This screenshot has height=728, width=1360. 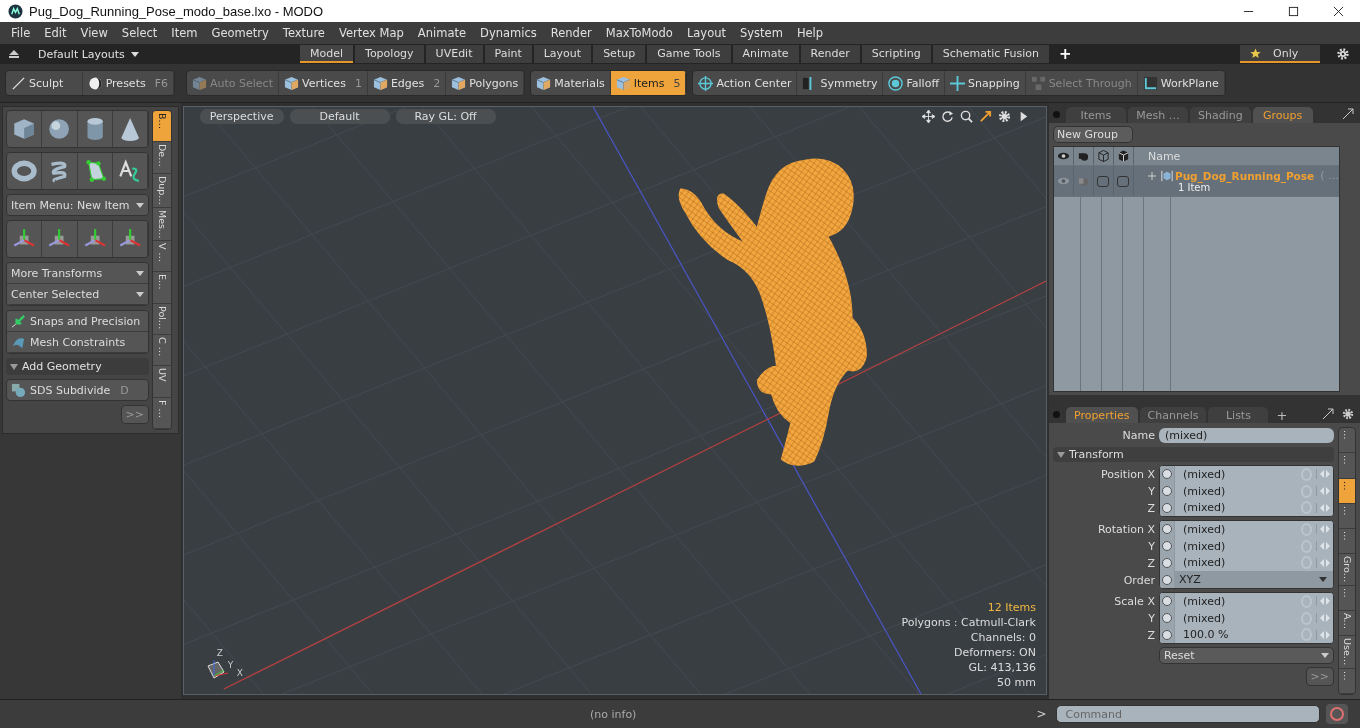 What do you see at coordinates (1246, 655) in the screenshot?
I see `reset-dropdown: Reset` at bounding box center [1246, 655].